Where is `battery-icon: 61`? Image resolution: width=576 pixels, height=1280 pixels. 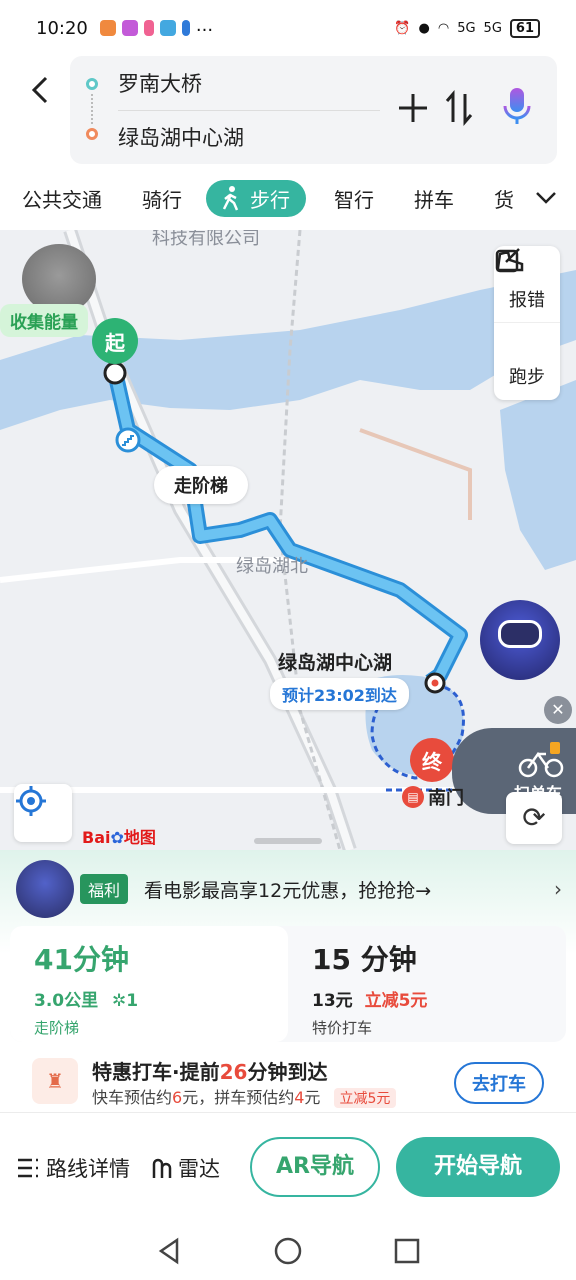 battery-icon: 61 is located at coordinates (524, 28).